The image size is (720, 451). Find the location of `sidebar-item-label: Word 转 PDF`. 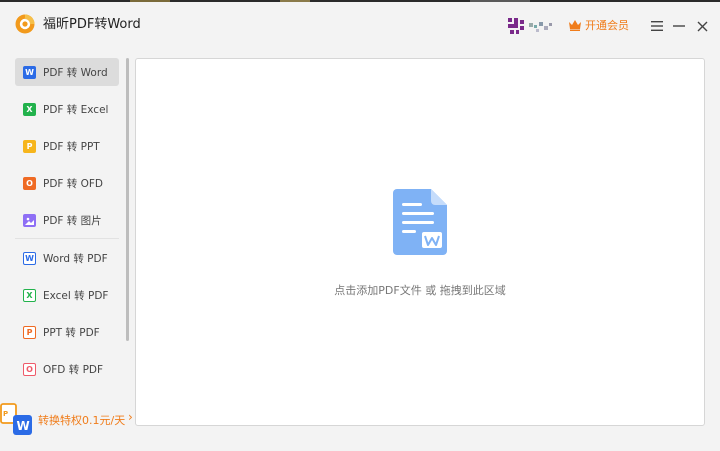

sidebar-item-label: Word 转 PDF is located at coordinates (75, 258).